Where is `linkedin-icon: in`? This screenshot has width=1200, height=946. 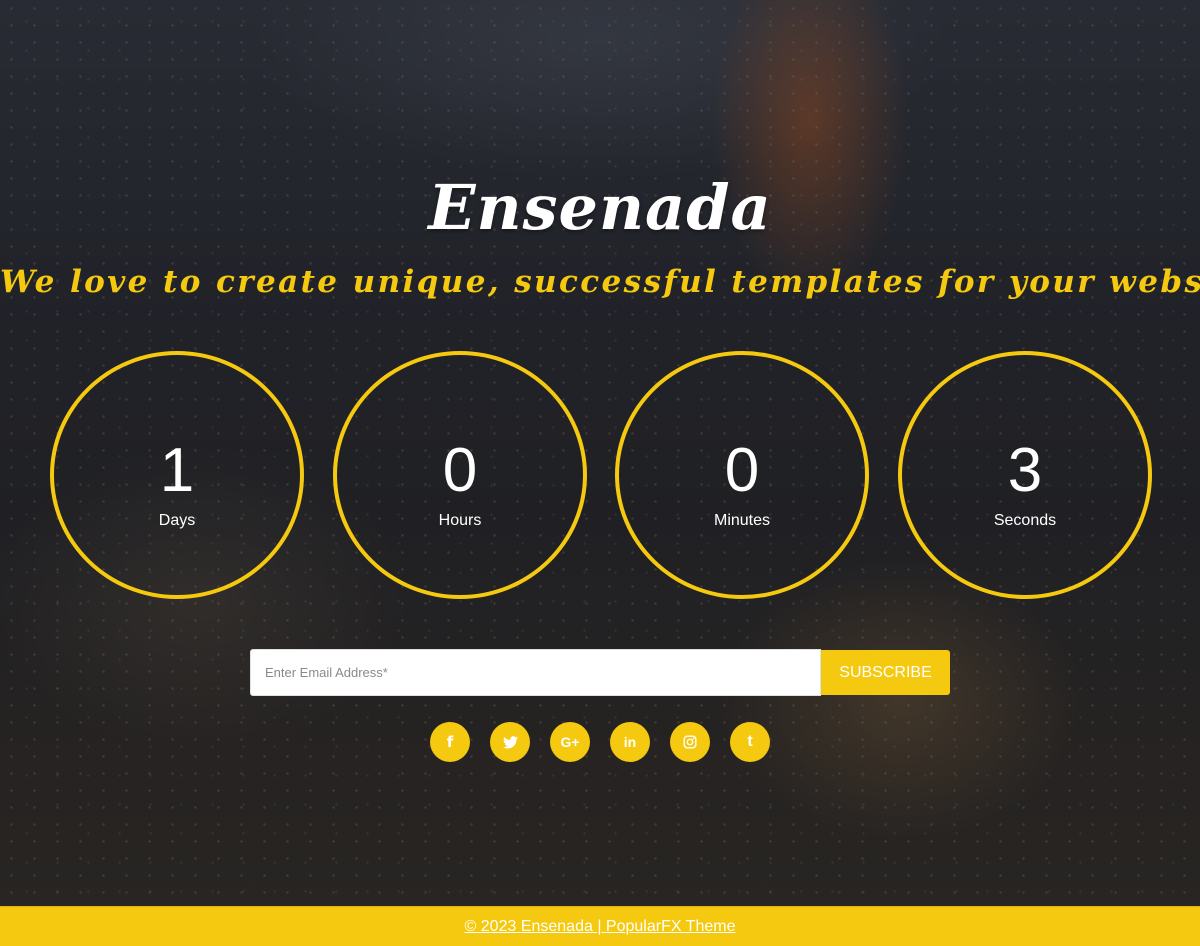
linkedin-icon: in is located at coordinates (630, 742).